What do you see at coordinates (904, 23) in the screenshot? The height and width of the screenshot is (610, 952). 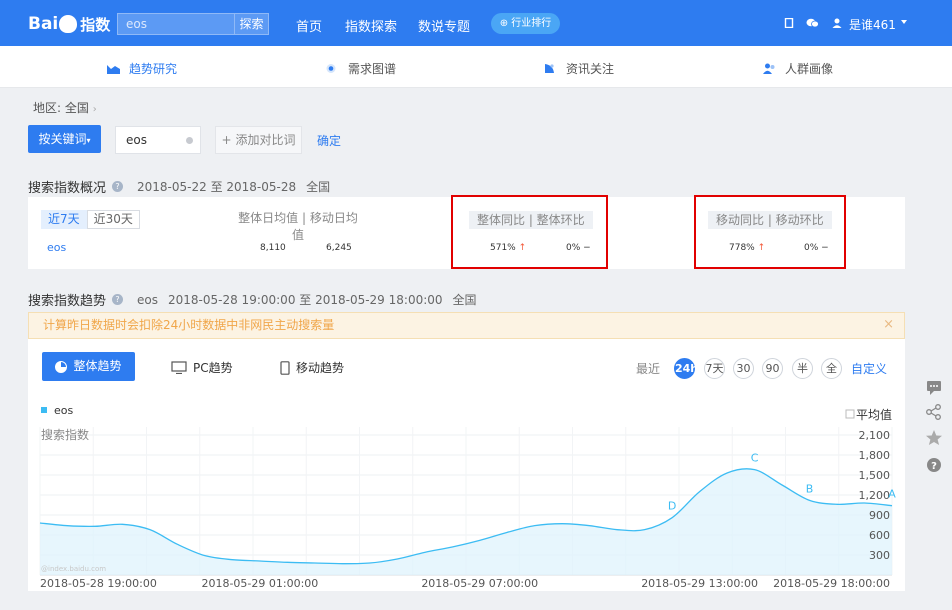 I see `chevron-down-icon` at bounding box center [904, 23].